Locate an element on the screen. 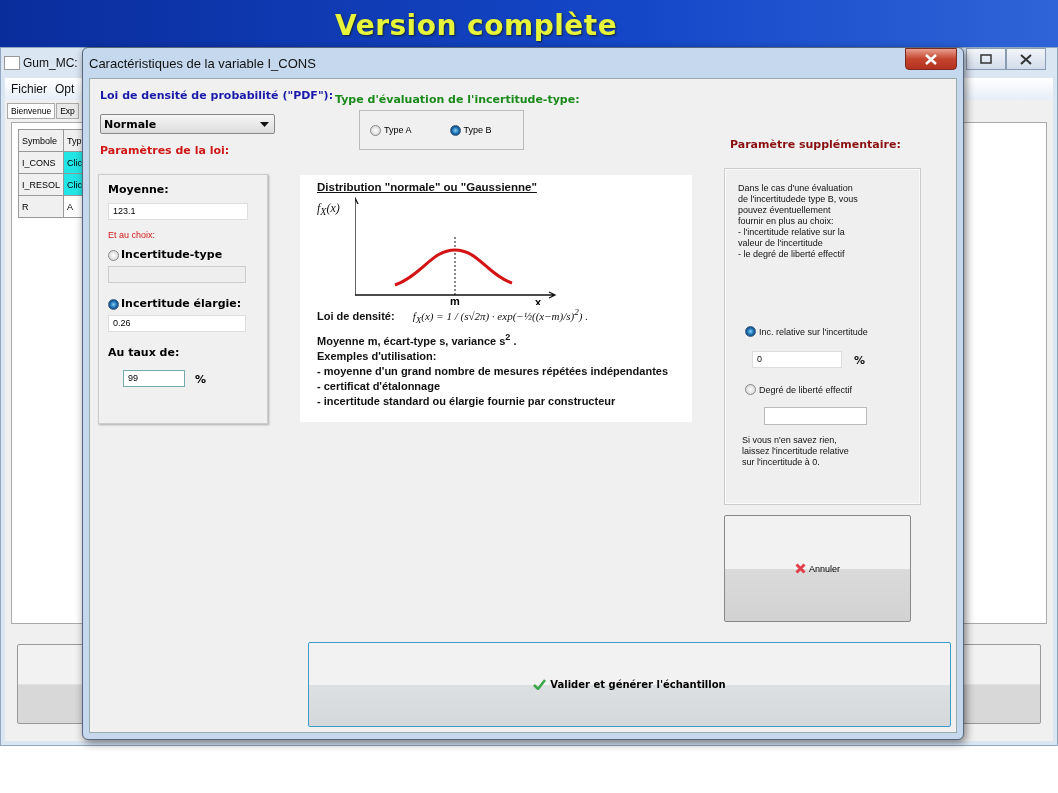 Image resolution: width=1058 pixels, height=793 pixels. rate-field: 99 is located at coordinates (154, 378).